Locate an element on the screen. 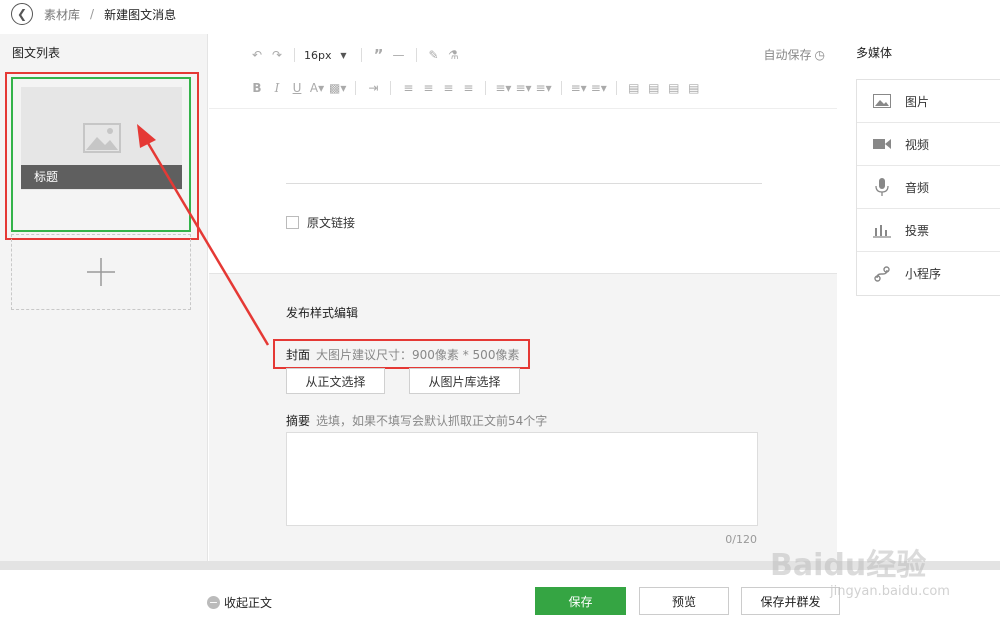  image-placeholder-icon is located at coordinates (102, 138).